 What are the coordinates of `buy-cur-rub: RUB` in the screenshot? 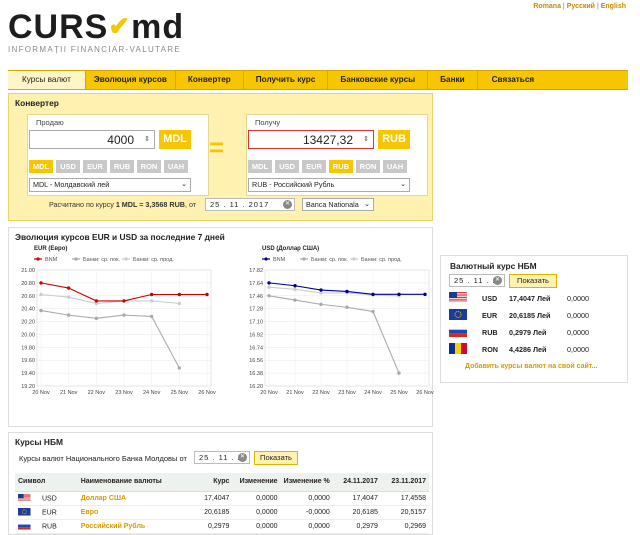 It's located at (341, 166).